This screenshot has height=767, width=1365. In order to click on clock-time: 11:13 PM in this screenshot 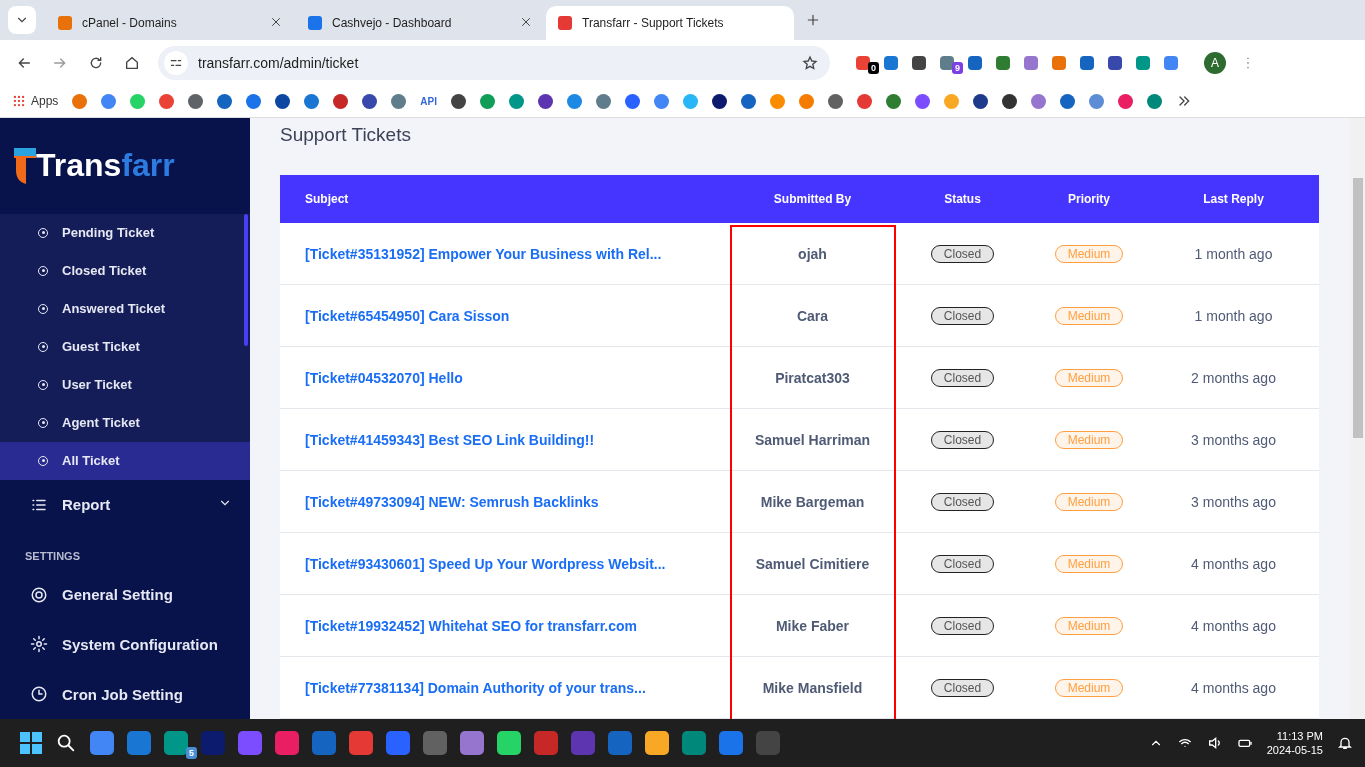, I will do `click(1299, 736)`.